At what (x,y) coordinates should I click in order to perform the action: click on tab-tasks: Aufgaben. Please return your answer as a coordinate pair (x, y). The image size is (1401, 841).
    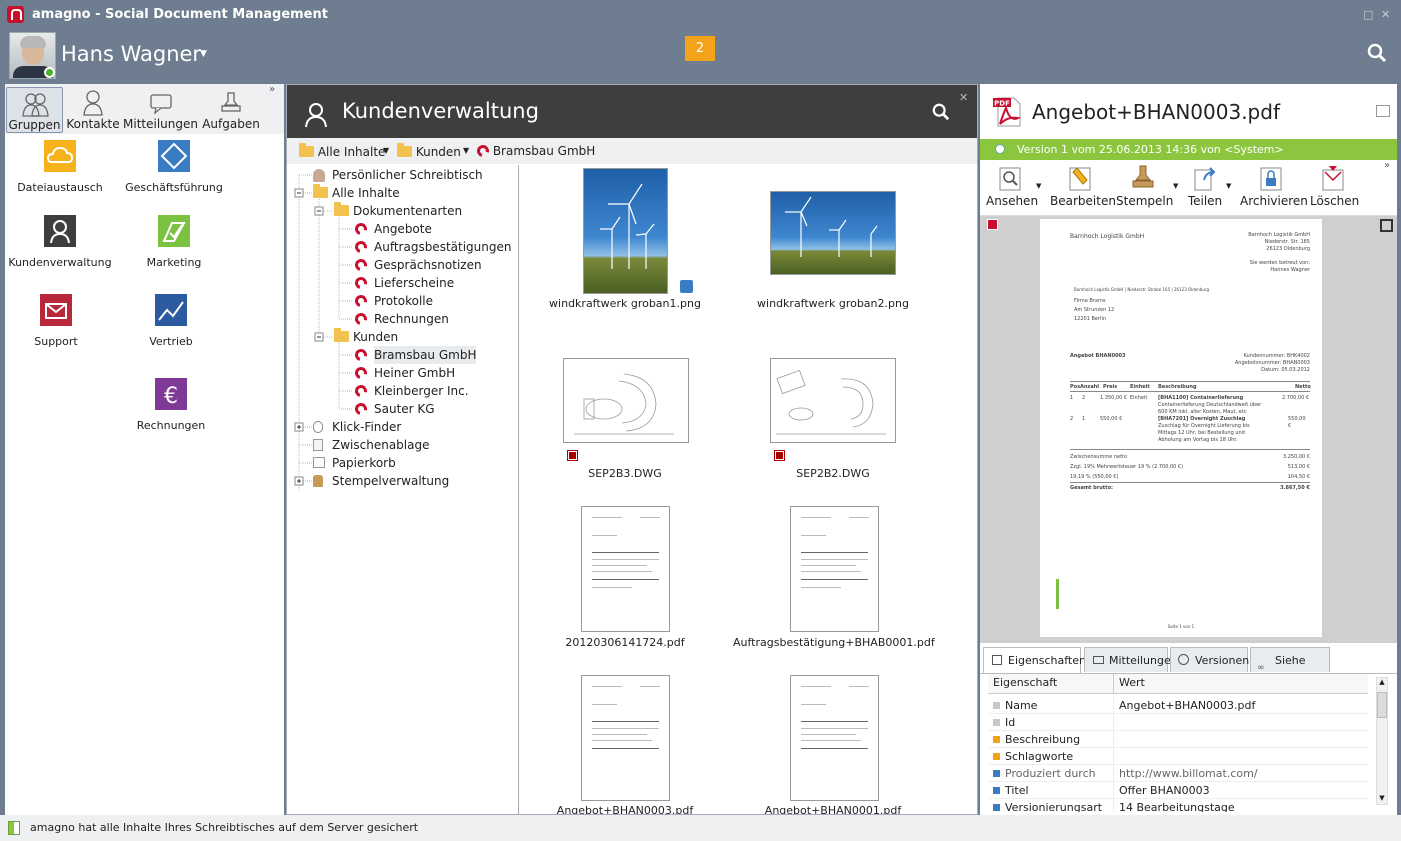
    Looking at the image, I should click on (231, 110).